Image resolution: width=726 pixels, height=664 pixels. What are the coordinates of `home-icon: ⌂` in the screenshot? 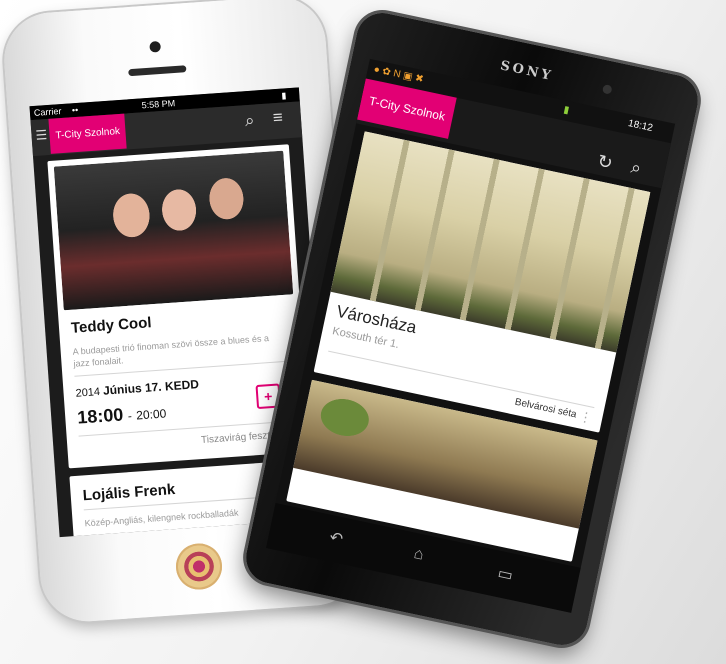 It's located at (418, 555).